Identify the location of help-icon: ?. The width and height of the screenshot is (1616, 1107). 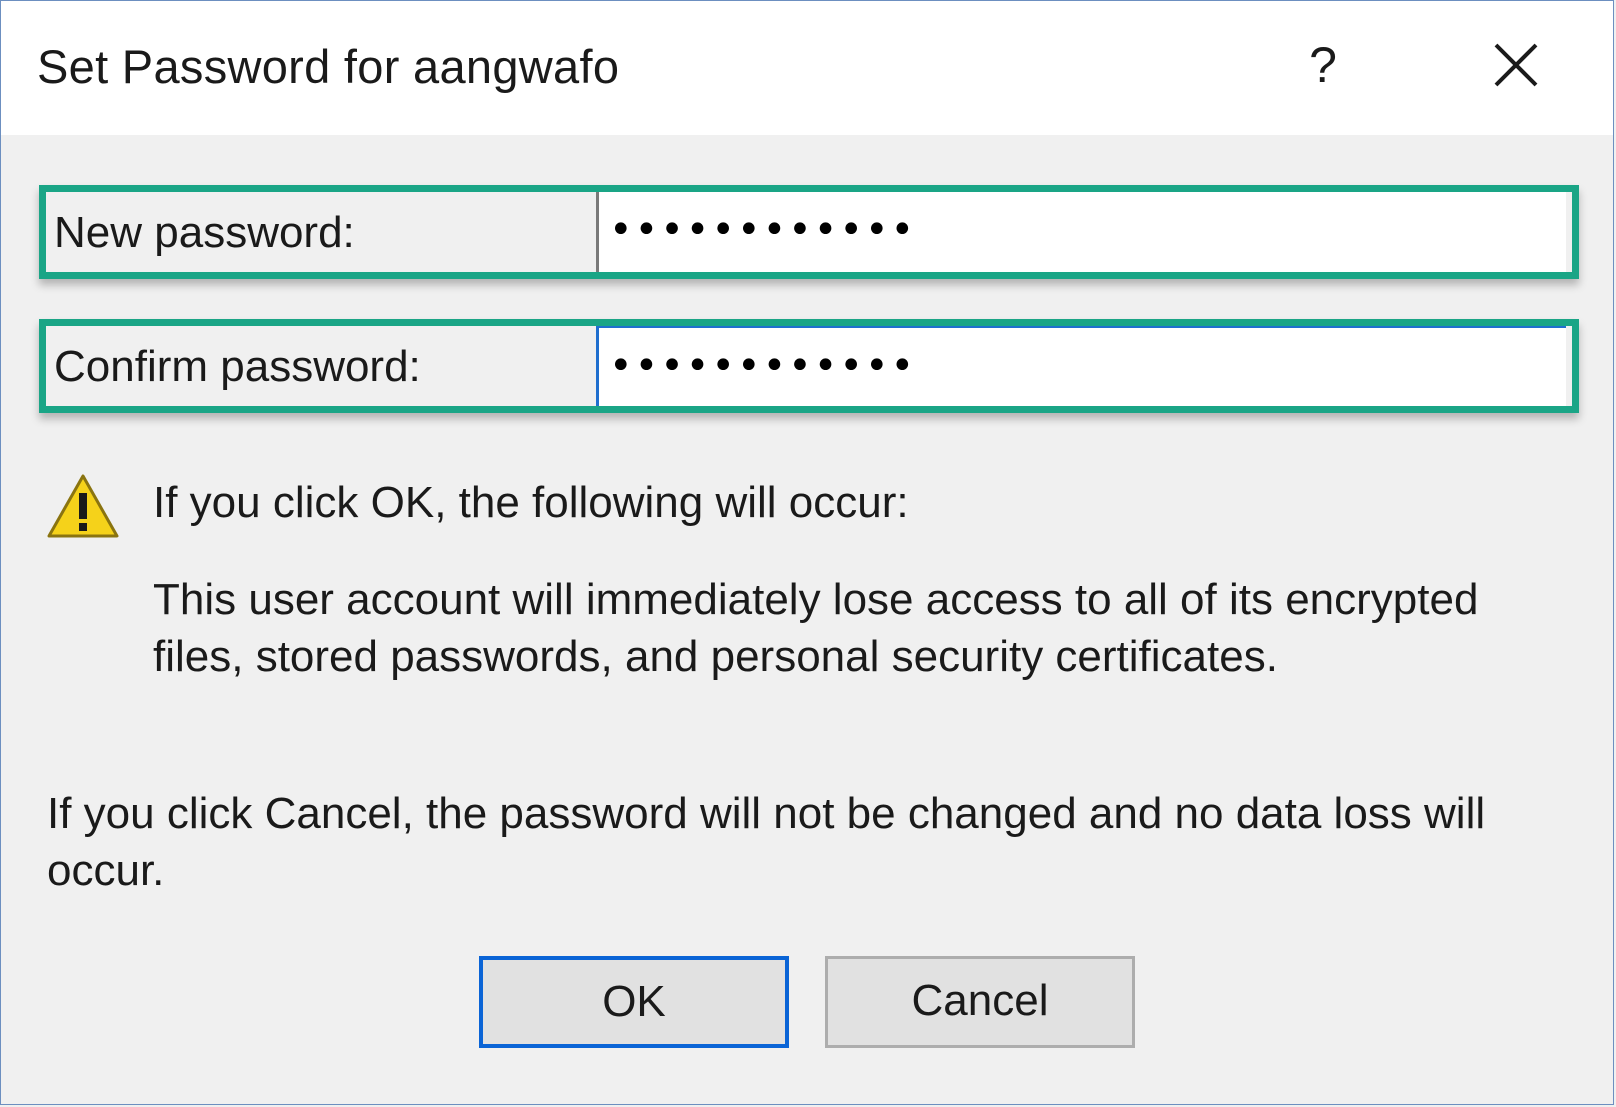
(1323, 65).